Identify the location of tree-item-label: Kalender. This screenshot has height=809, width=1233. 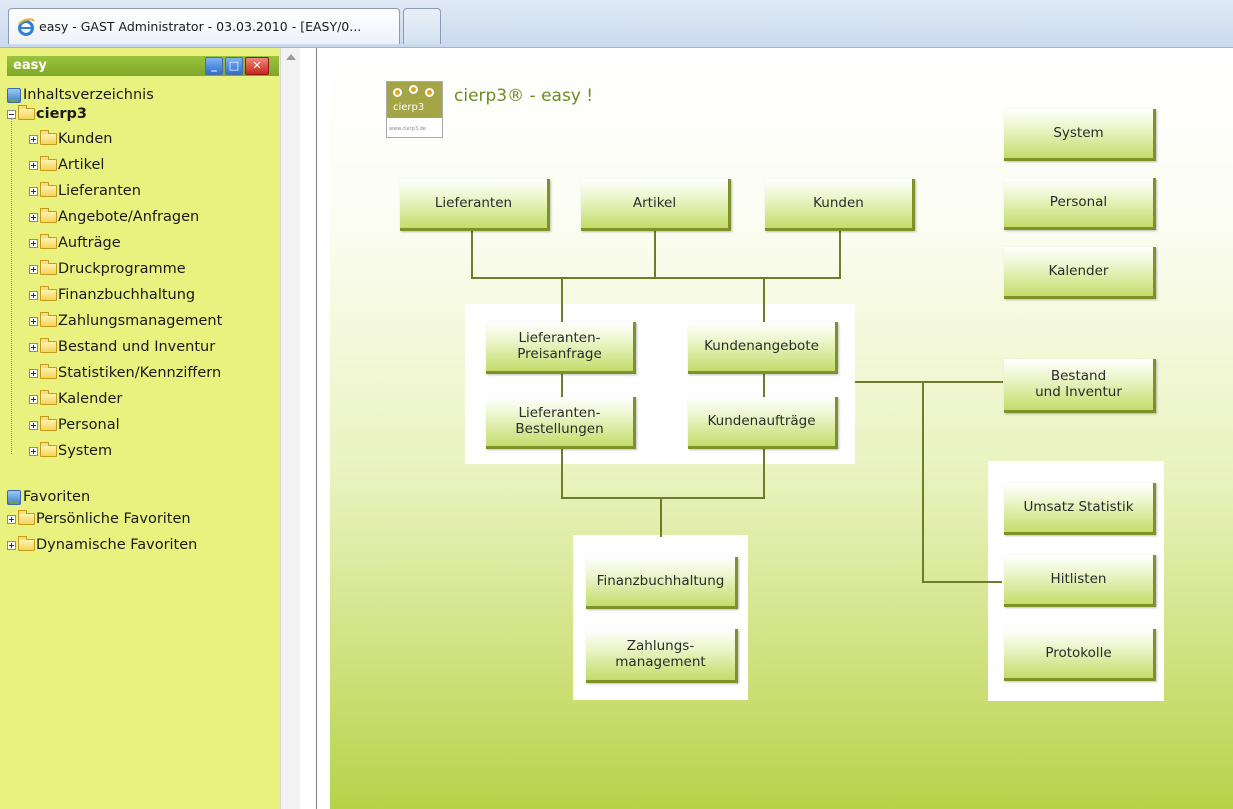
(90, 399).